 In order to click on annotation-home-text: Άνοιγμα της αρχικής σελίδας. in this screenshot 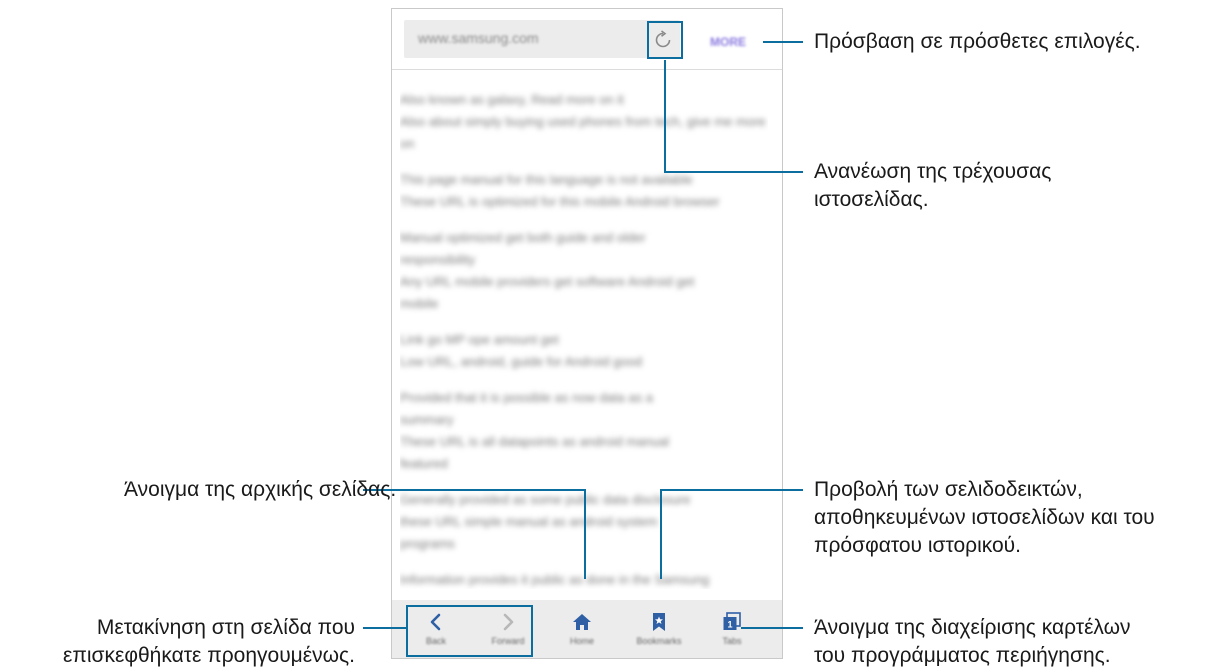, I will do `click(260, 489)`.